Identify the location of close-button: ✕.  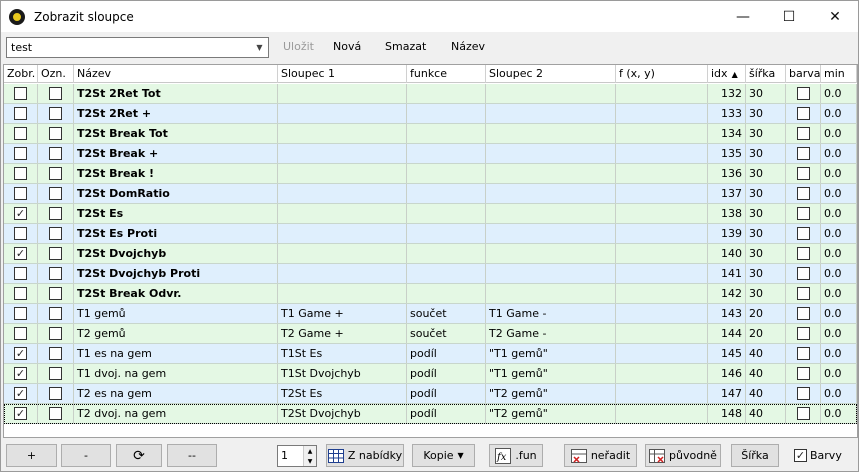
(835, 16).